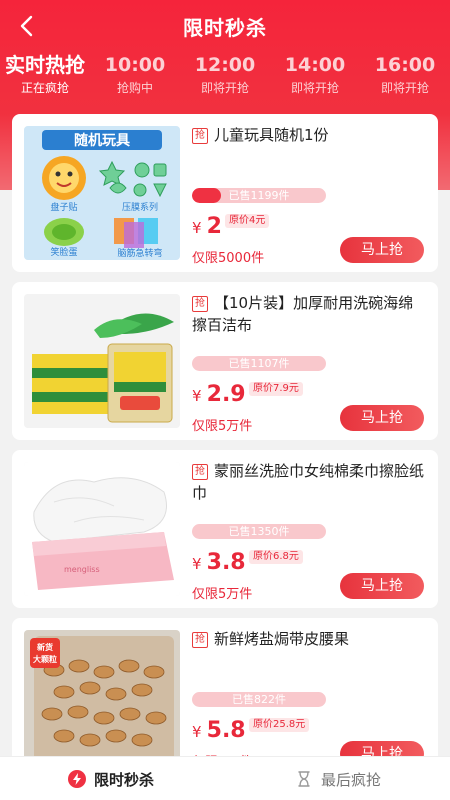 The height and width of the screenshot is (800, 450). What do you see at coordinates (45, 647) in the screenshot?
I see `cashews-tag: 新货` at bounding box center [45, 647].